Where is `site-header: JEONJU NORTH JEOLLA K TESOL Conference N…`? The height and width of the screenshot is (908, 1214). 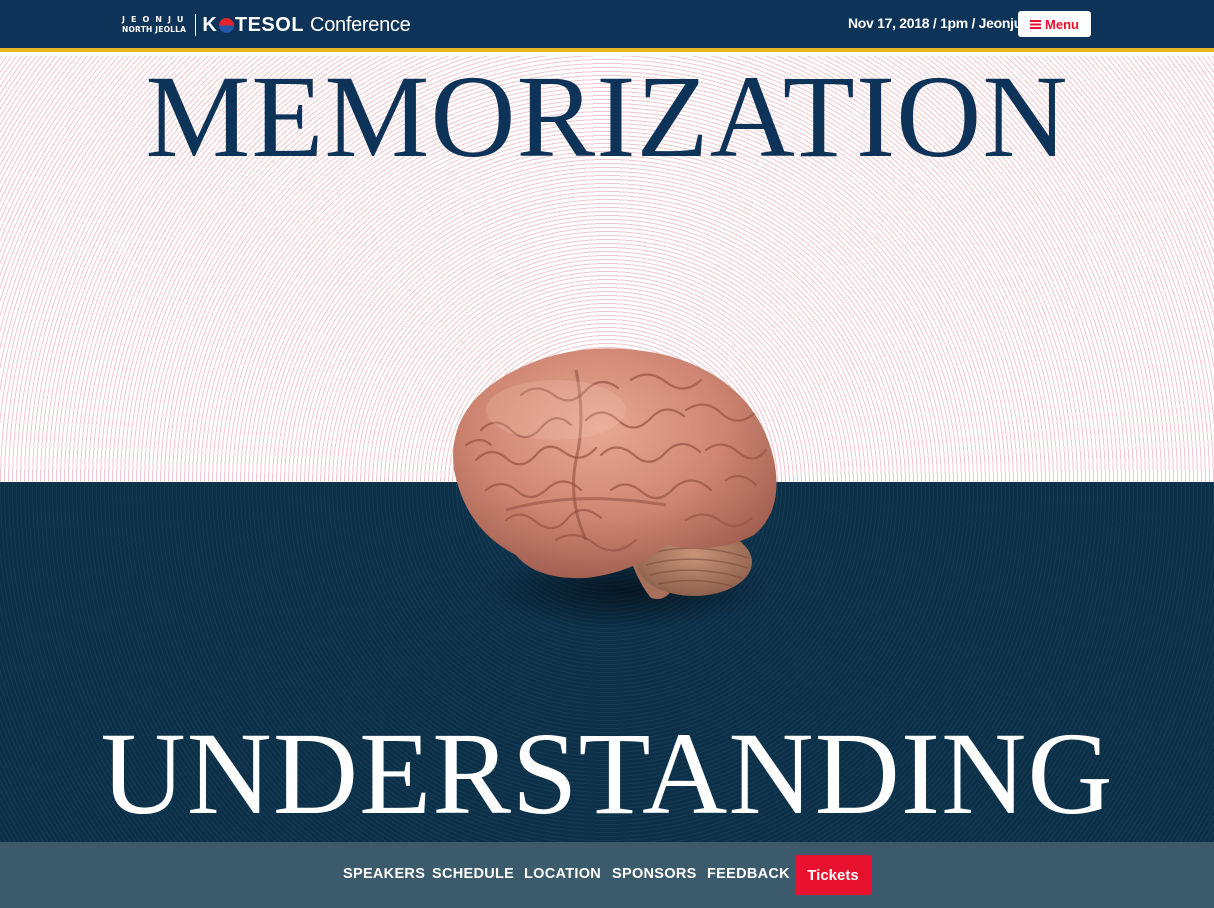 site-header: JEONJU NORTH JEOLLA K TESOL Conference N… is located at coordinates (607, 26).